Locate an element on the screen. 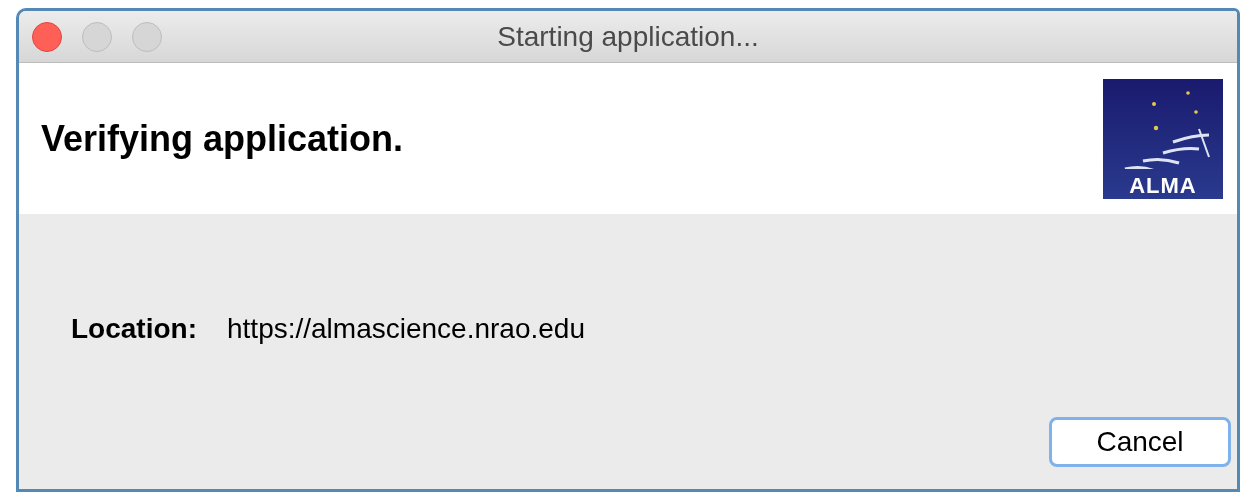  zoom-window-button is located at coordinates (147, 36).